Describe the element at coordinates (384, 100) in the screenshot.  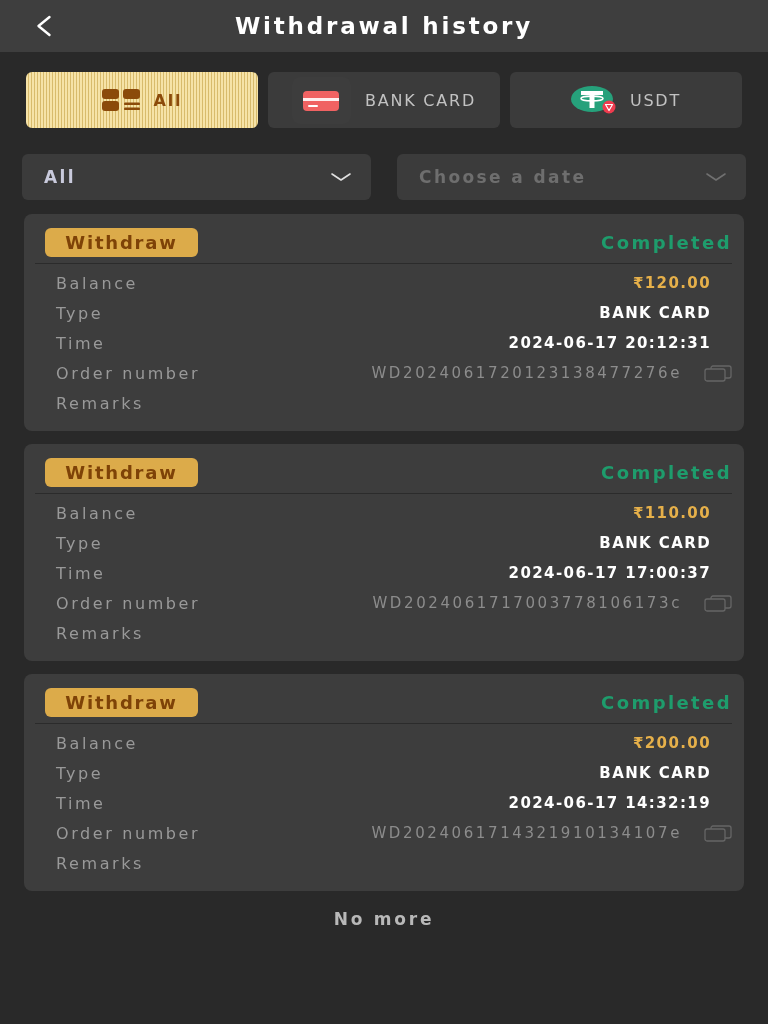
I see `filter-tab: BANK CARD` at that location.